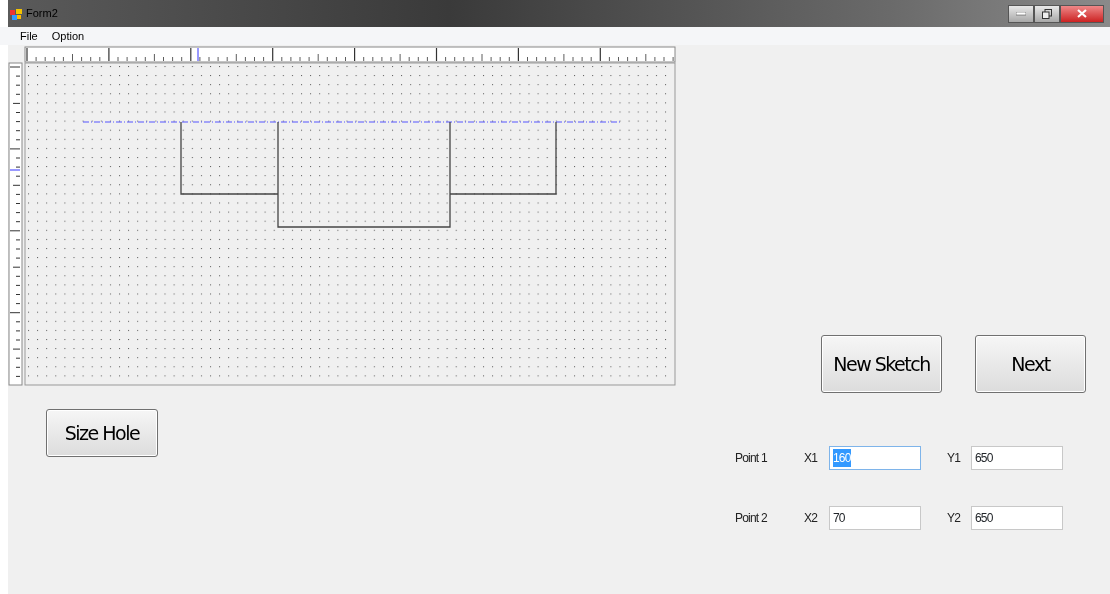  What do you see at coordinates (811, 518) in the screenshot?
I see `coordinate-label: X2` at bounding box center [811, 518].